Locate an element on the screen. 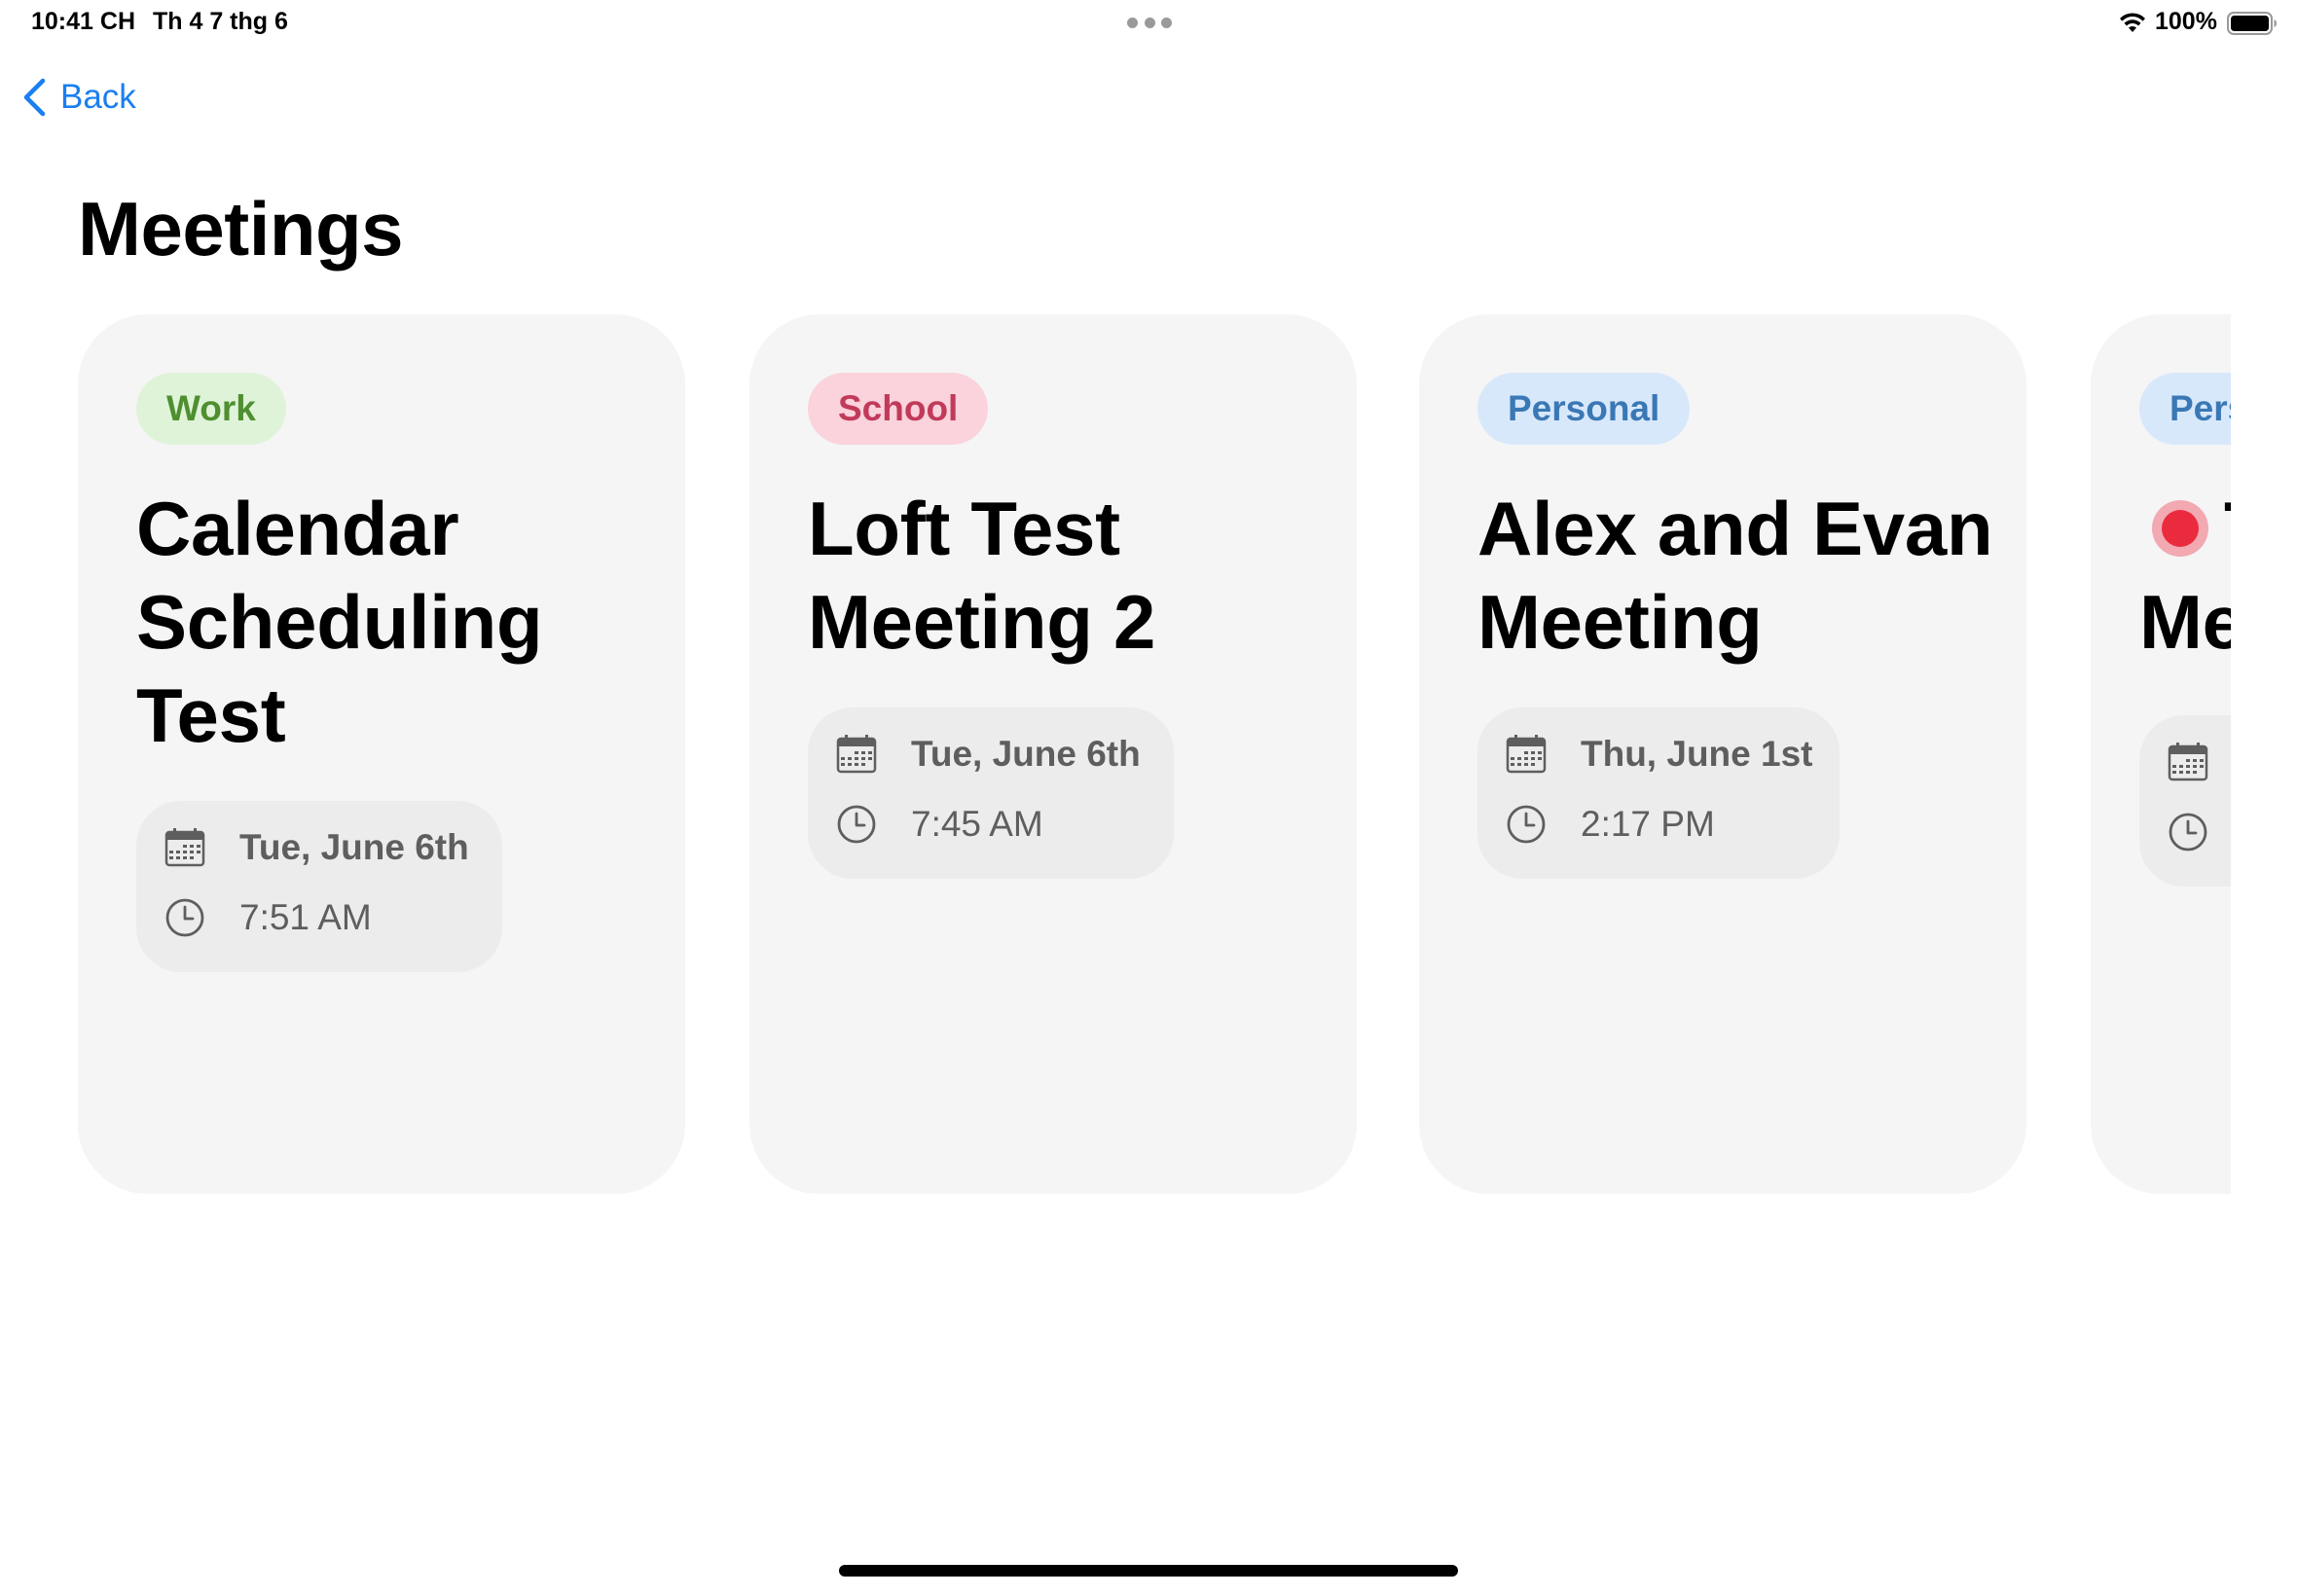 This screenshot has height=1596, width=2297. multitasking-menu-icon is located at coordinates (1149, 23).